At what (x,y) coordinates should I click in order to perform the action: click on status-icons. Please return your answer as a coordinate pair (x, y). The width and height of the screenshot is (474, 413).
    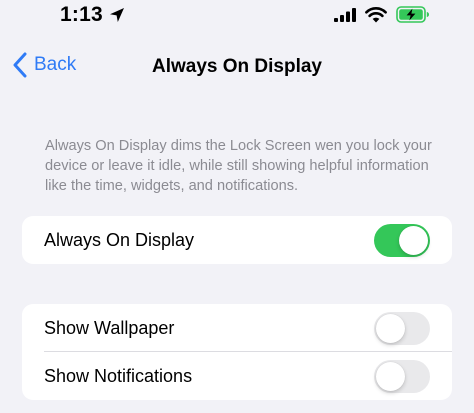
    Looking at the image, I should click on (382, 14).